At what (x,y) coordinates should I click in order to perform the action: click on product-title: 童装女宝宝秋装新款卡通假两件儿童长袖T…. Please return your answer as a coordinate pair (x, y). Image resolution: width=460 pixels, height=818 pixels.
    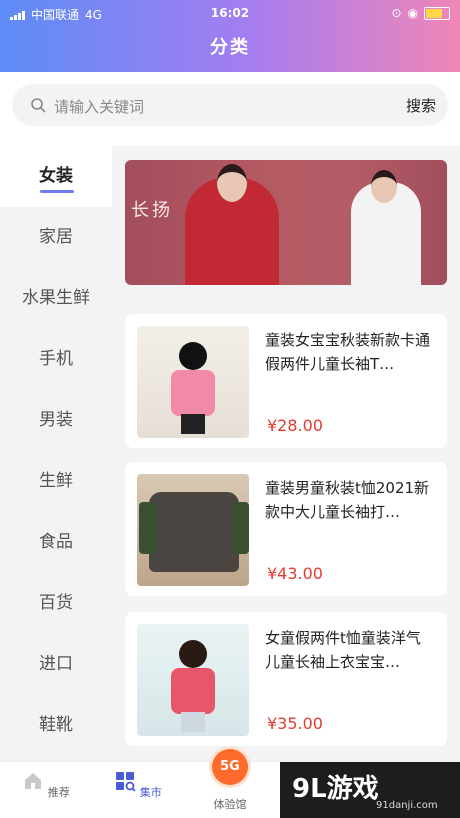
    Looking at the image, I should click on (348, 352).